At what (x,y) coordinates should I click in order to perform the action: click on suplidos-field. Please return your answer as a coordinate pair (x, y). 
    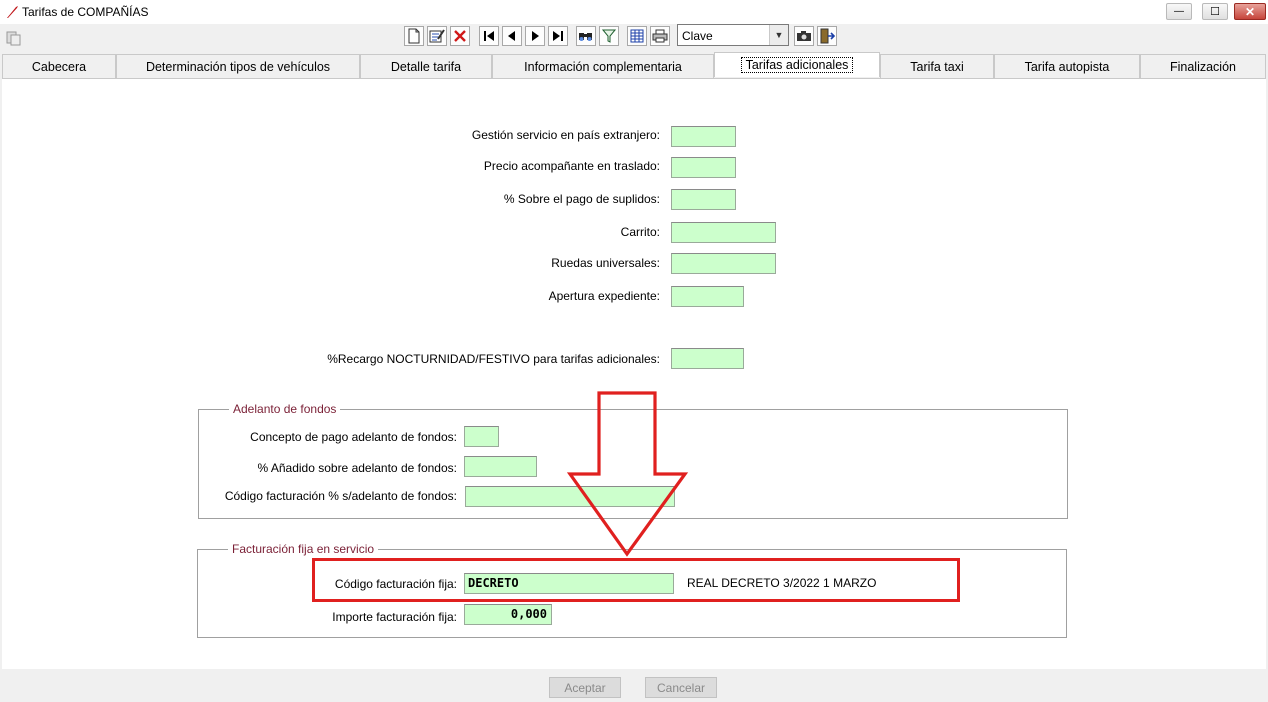
    Looking at the image, I should click on (703, 199).